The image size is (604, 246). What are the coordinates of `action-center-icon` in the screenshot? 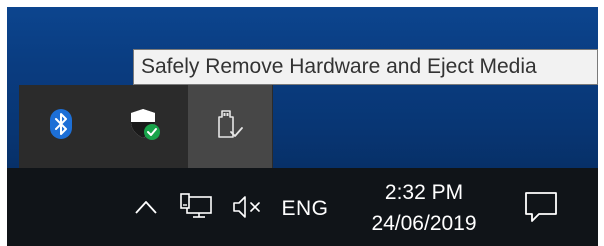 It's located at (541, 209).